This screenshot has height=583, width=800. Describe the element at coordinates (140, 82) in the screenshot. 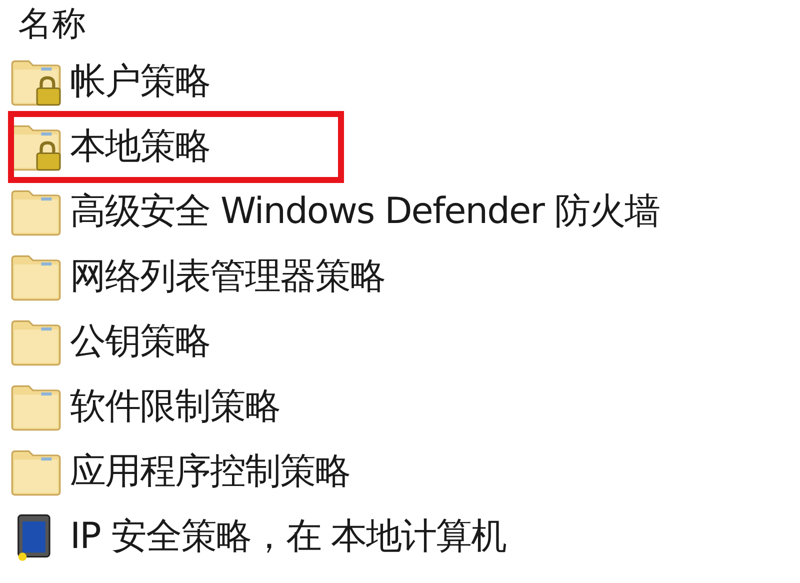

I see `policy-item: 帐户策略` at that location.